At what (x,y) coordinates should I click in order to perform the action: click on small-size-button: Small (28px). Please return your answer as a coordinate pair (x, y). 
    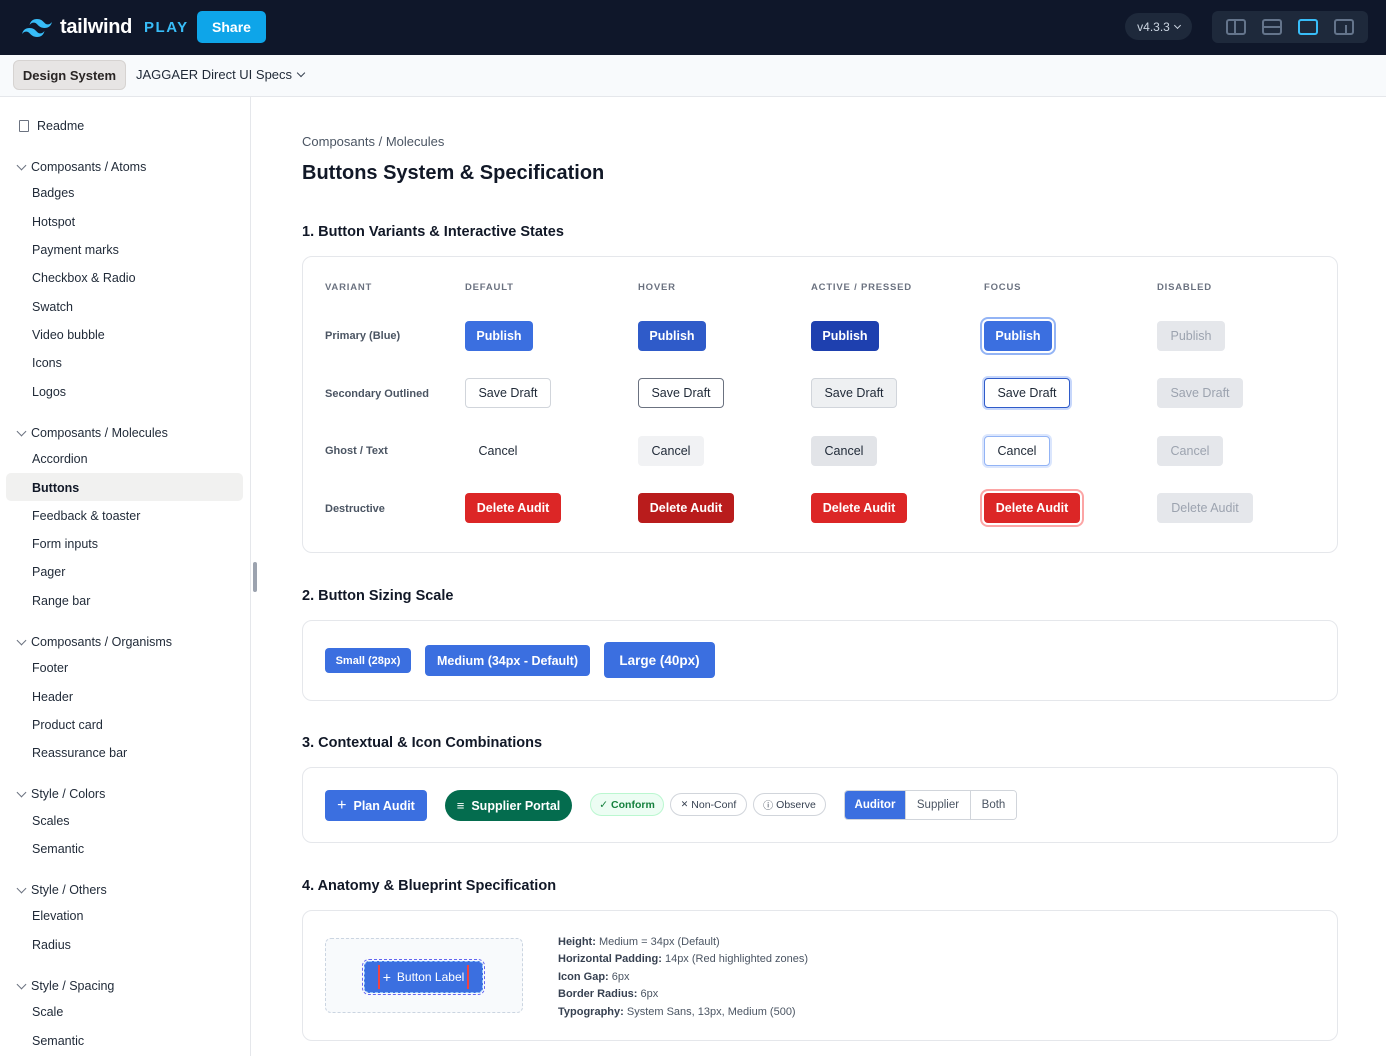
    Looking at the image, I should click on (368, 660).